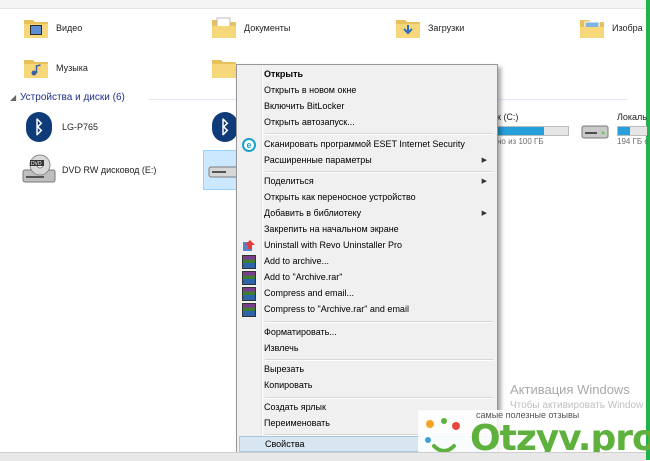 Image resolution: width=650 pixels, height=461 pixels. I want to click on downloads-folder-icon, so click(408, 29).